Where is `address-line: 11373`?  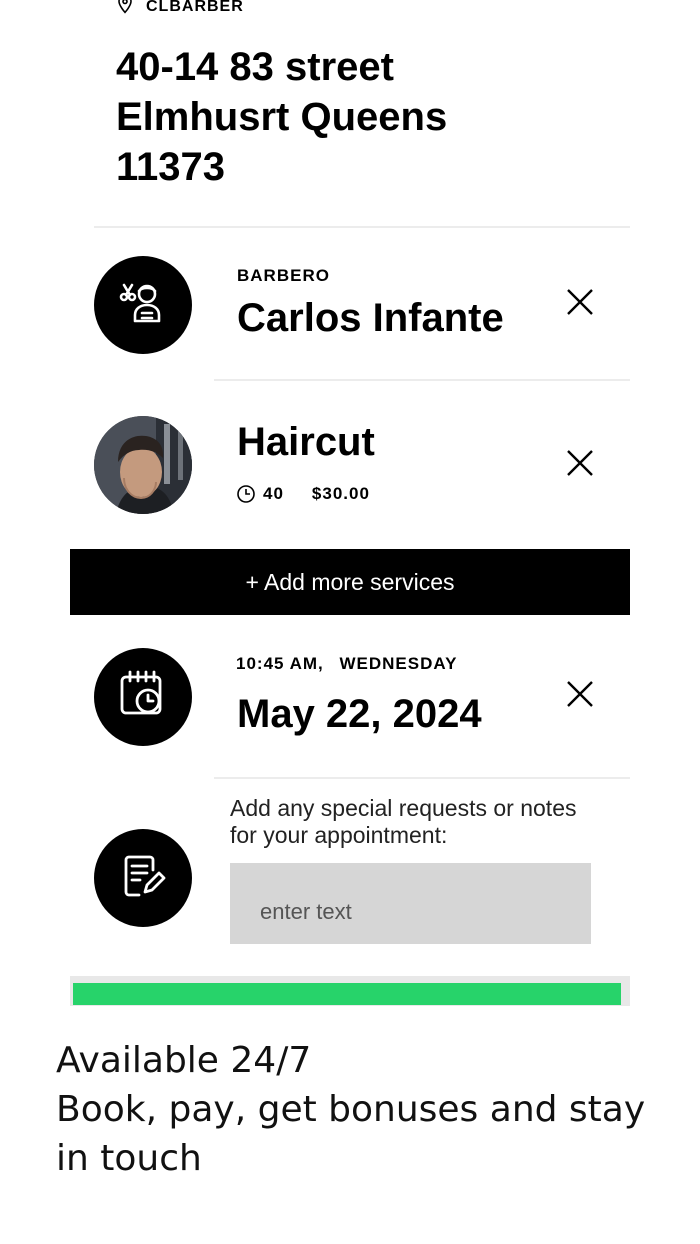
address-line: 11373 is located at coordinates (171, 167).